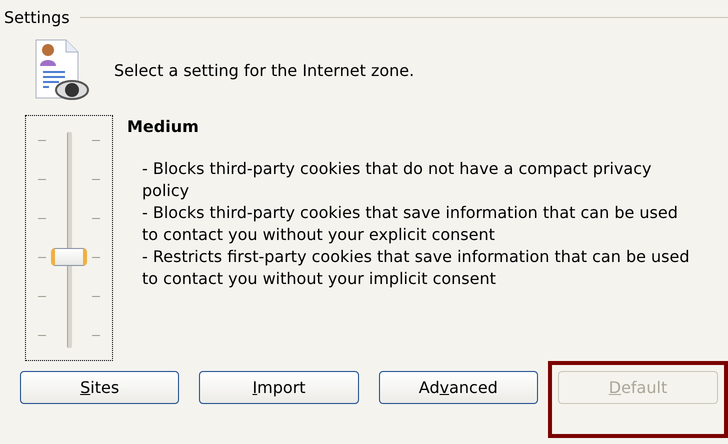  I want to click on dialog-button: Advanced, so click(458, 387).